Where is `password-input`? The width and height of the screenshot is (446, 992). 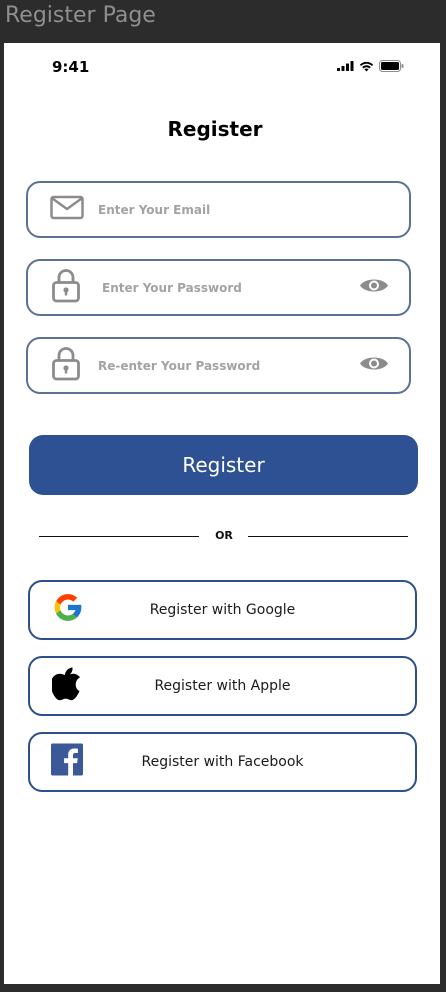 password-input is located at coordinates (224, 287).